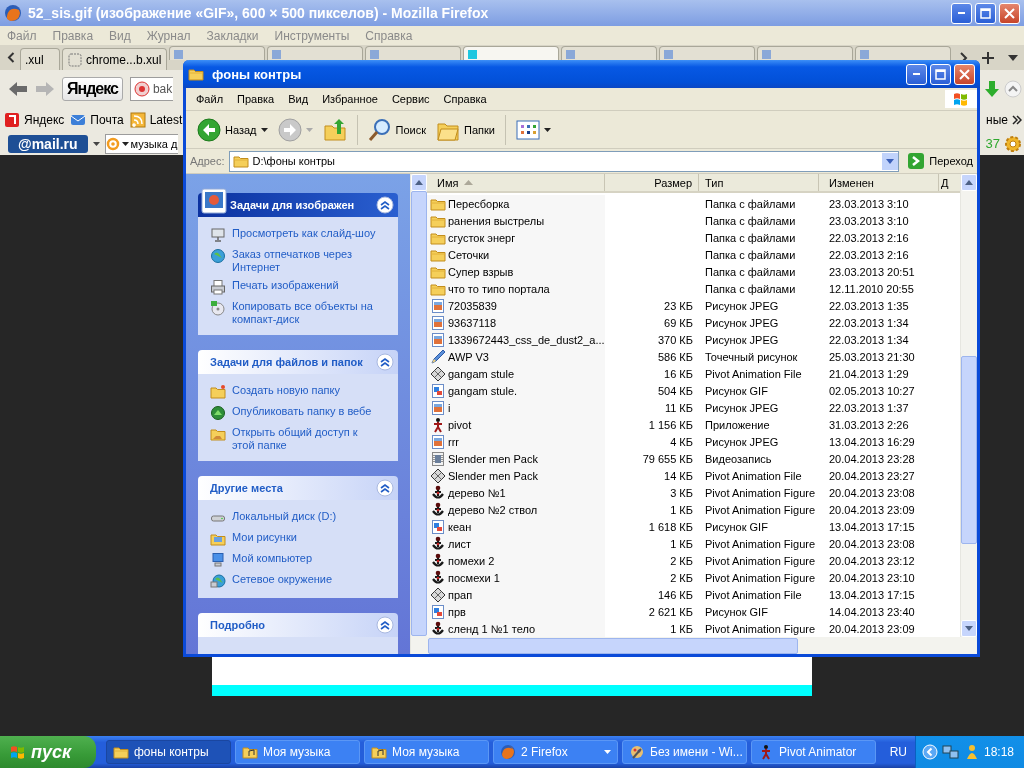 The height and width of the screenshot is (768, 1024). Describe the element at coordinates (988, 57) in the screenshot. I see `plus-icon` at that location.